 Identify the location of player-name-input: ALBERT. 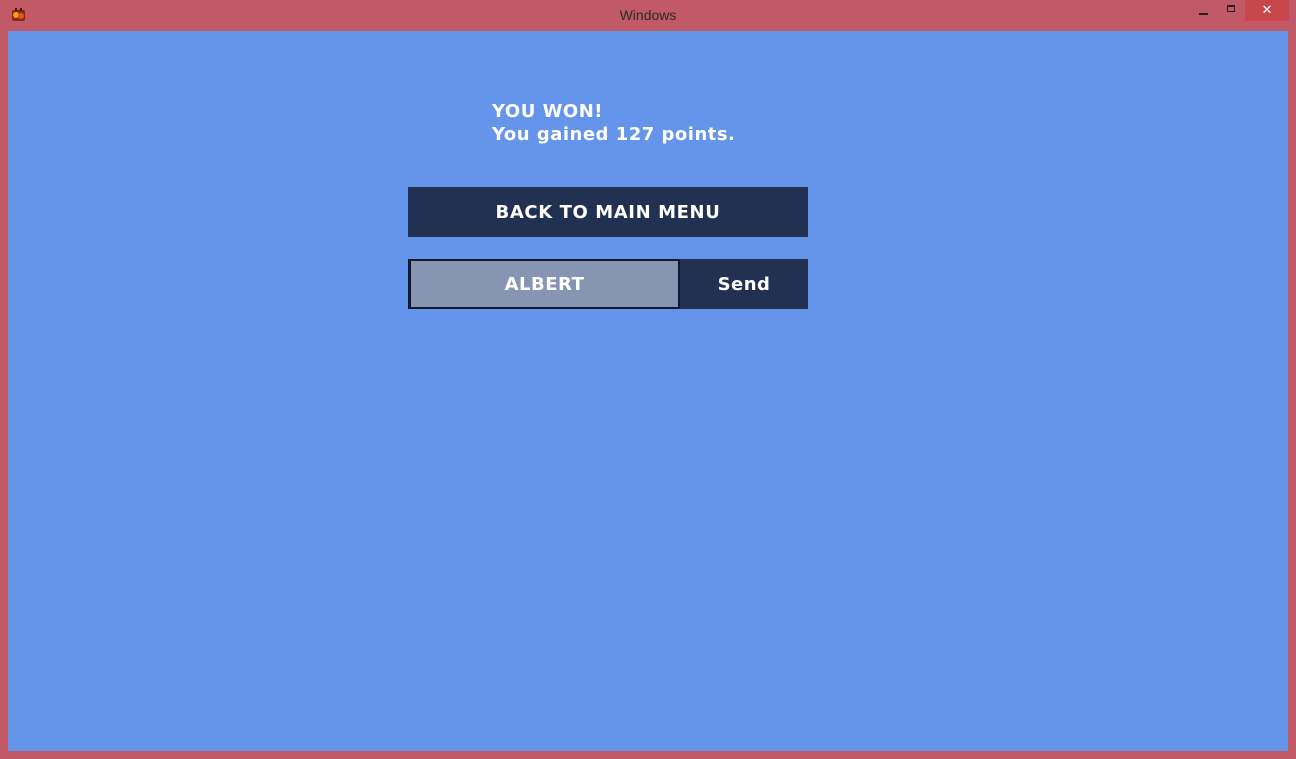
(544, 284).